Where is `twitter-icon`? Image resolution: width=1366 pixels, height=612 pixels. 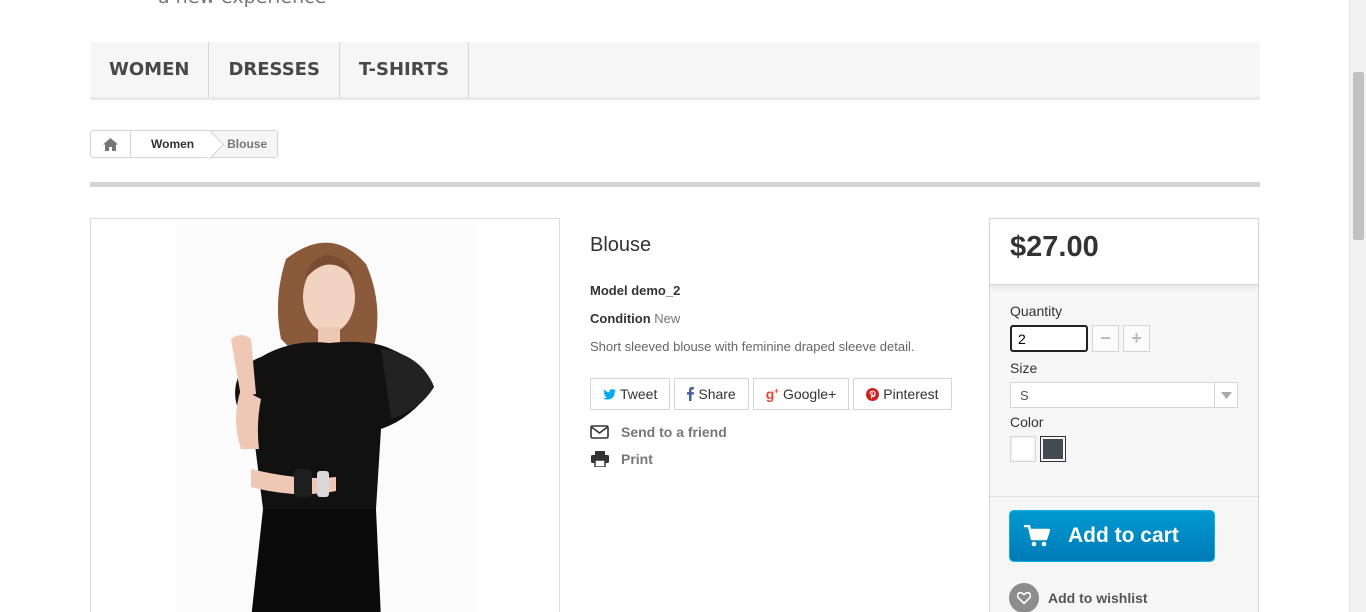
twitter-icon is located at coordinates (609, 394).